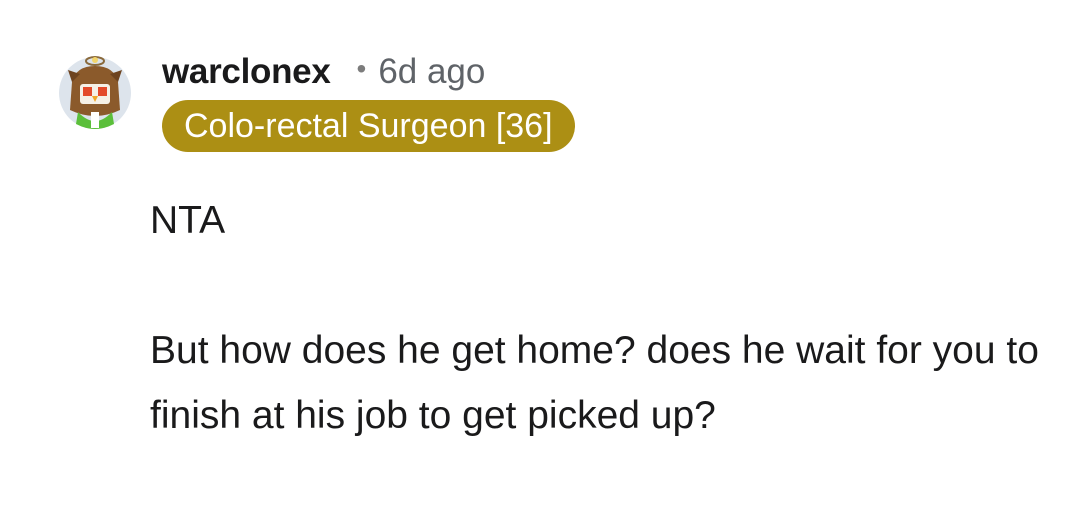 This screenshot has width=1080, height=516. What do you see at coordinates (431, 72) in the screenshot?
I see `timestamp: 6d ago` at bounding box center [431, 72].